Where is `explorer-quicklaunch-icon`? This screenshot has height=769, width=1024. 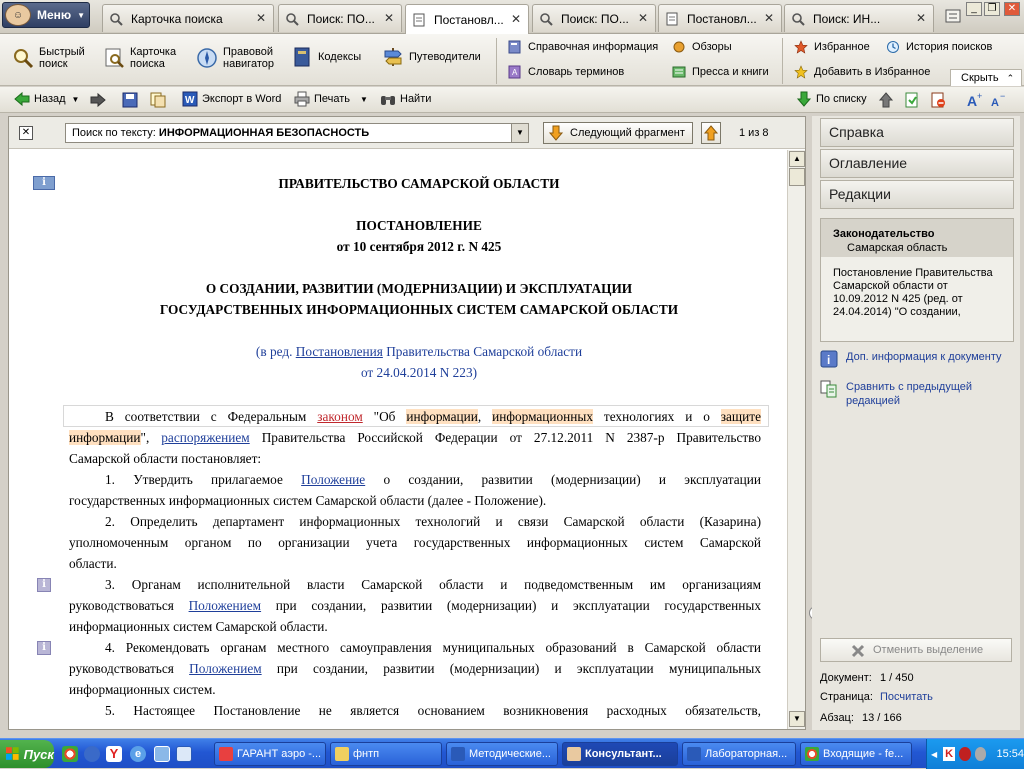 explorer-quicklaunch-icon is located at coordinates (184, 754).